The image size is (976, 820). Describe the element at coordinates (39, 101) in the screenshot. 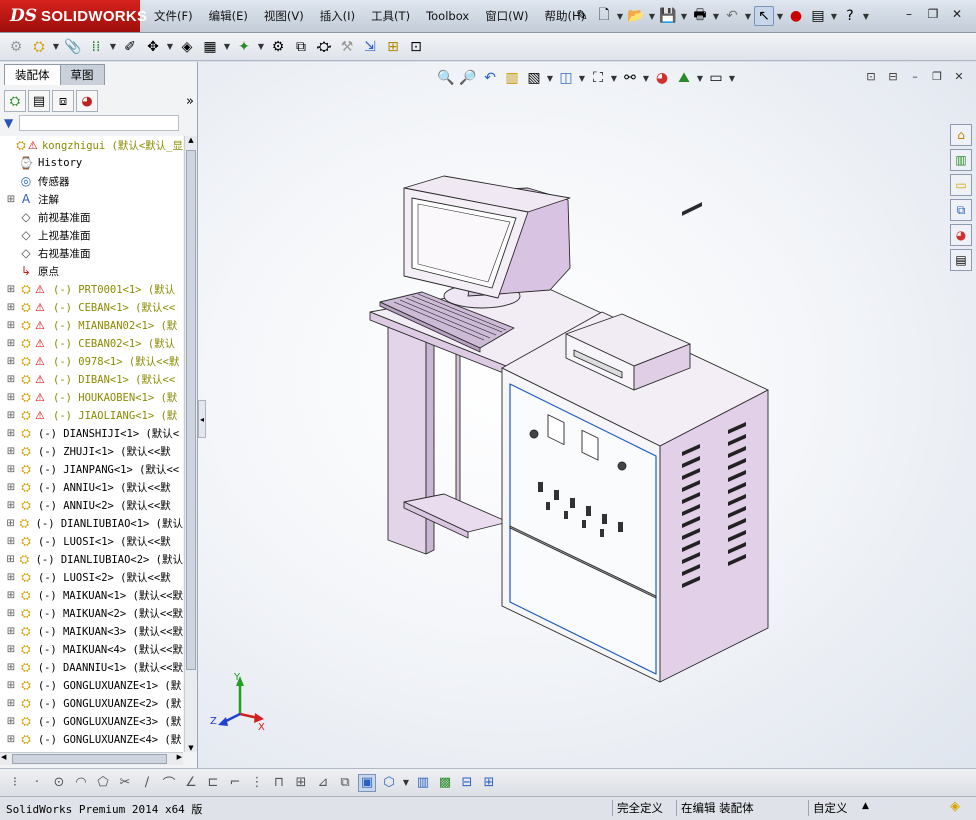

I see `property-manager-icon: ▤` at that location.